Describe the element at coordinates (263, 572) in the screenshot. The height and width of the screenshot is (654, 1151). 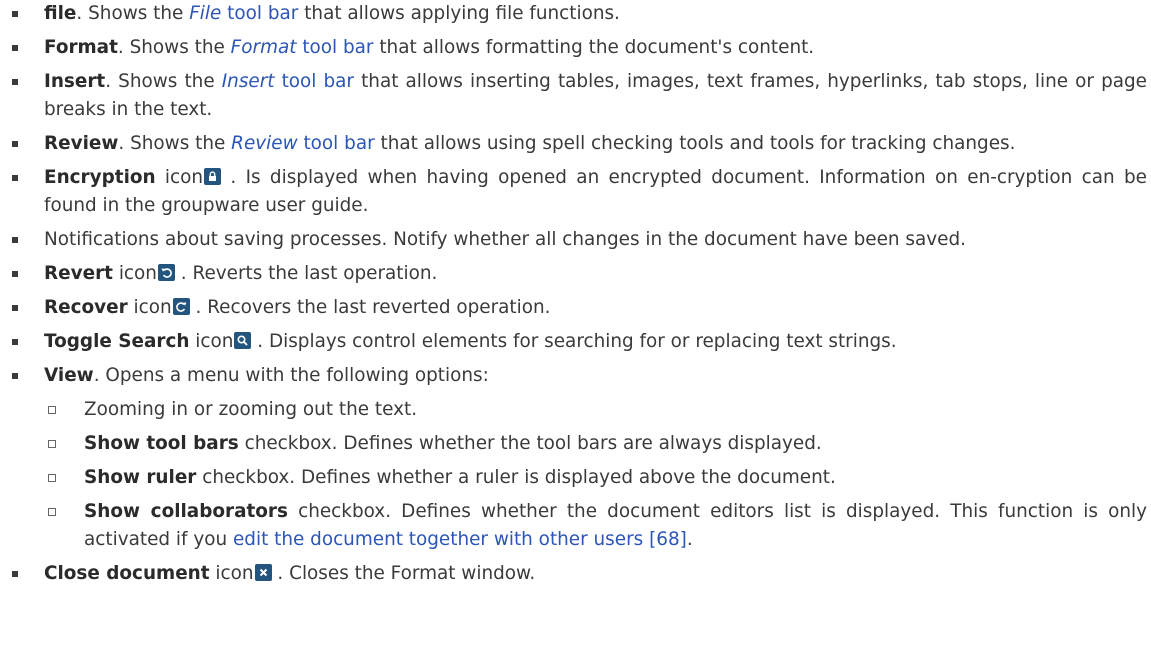
I see `close-icon` at that location.